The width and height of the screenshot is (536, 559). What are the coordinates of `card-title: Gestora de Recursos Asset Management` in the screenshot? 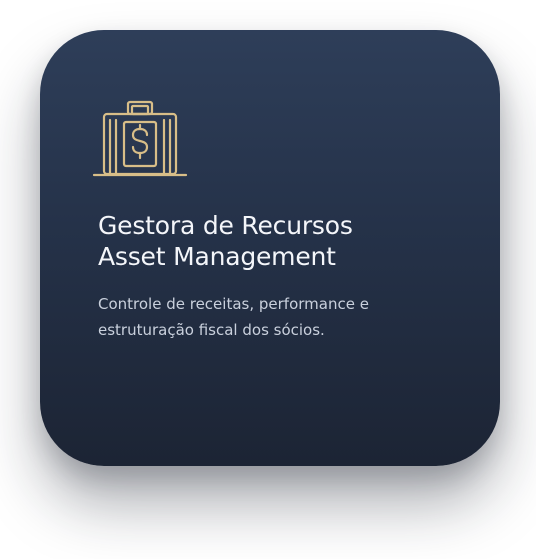 It's located at (225, 241).